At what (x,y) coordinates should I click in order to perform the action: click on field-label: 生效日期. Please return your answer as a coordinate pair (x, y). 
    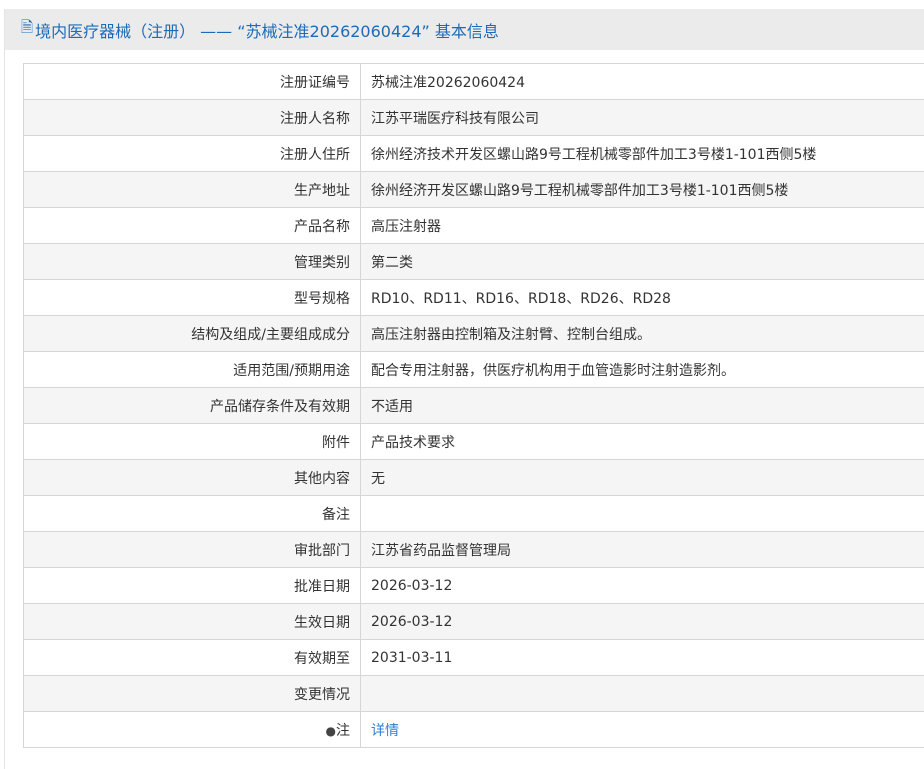
    Looking at the image, I should click on (192, 622).